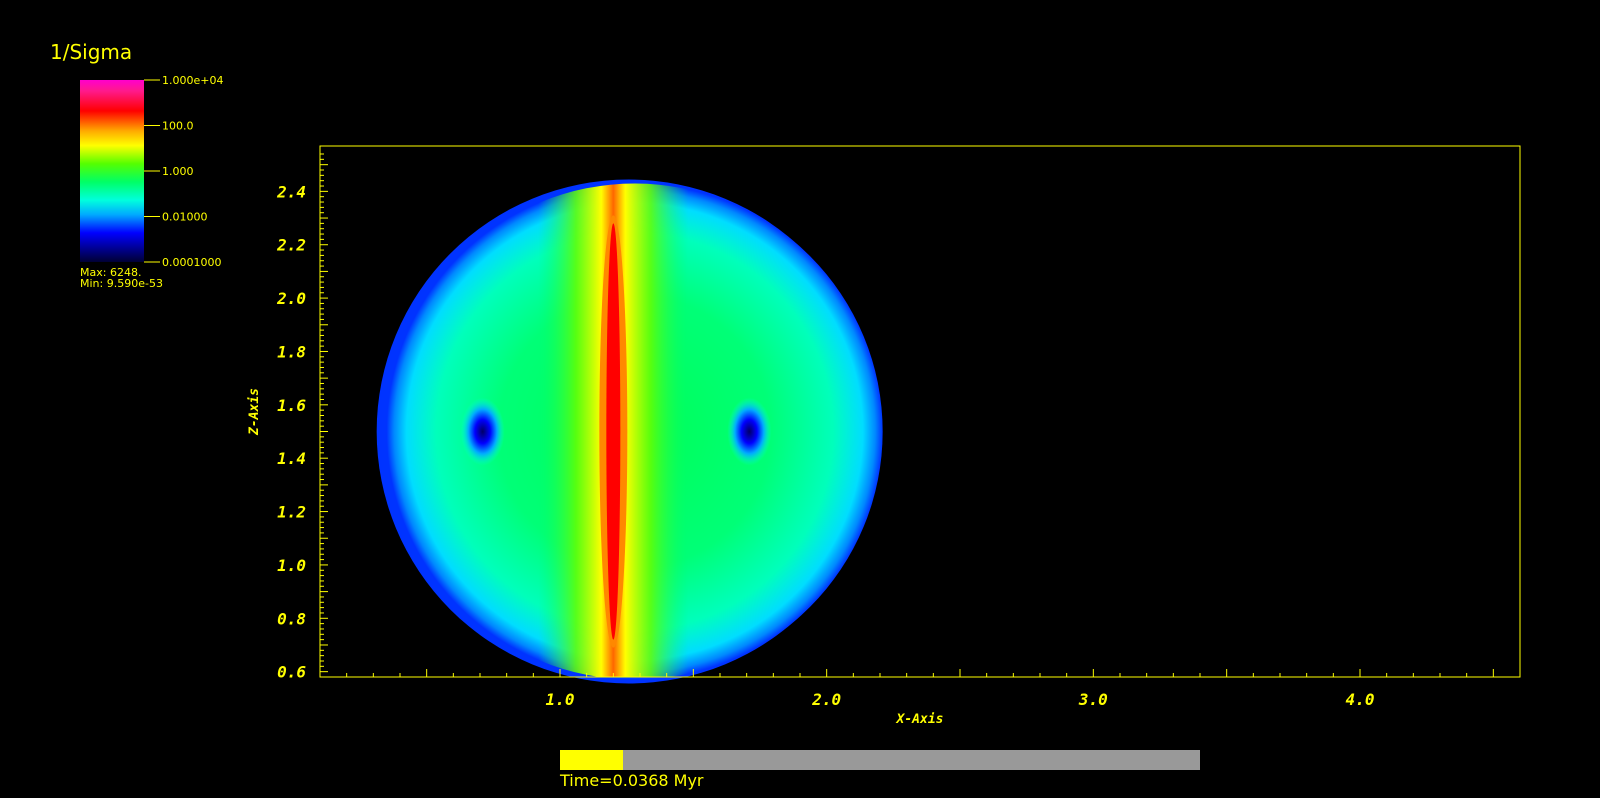 This screenshot has height=798, width=1600. What do you see at coordinates (291, 672) in the screenshot?
I see `y-tick-label: 0.6` at bounding box center [291, 672].